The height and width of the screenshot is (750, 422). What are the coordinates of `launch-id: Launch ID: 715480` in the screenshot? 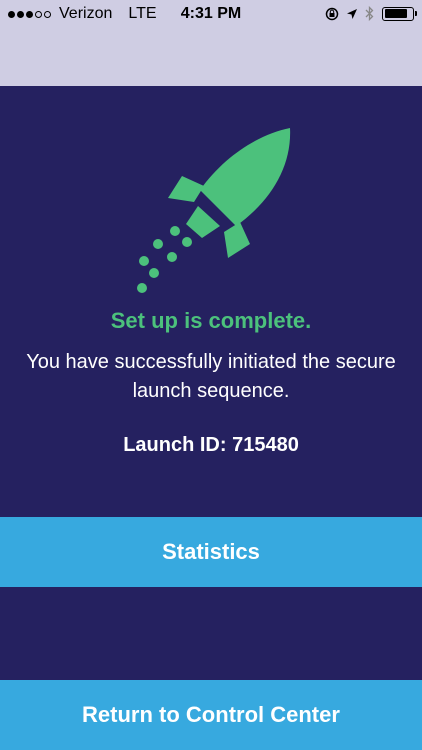 It's located at (211, 445).